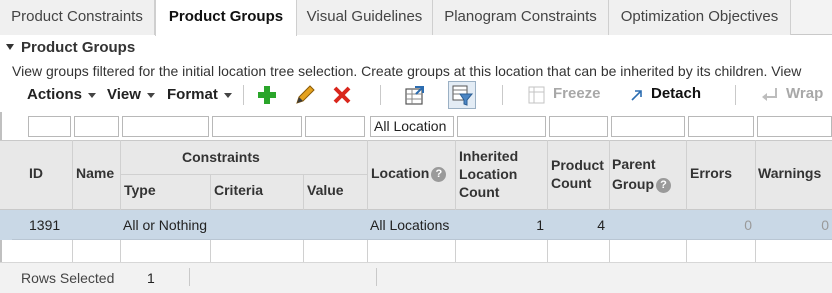 The width and height of the screenshot is (832, 293). I want to click on filter-errors, so click(721, 126).